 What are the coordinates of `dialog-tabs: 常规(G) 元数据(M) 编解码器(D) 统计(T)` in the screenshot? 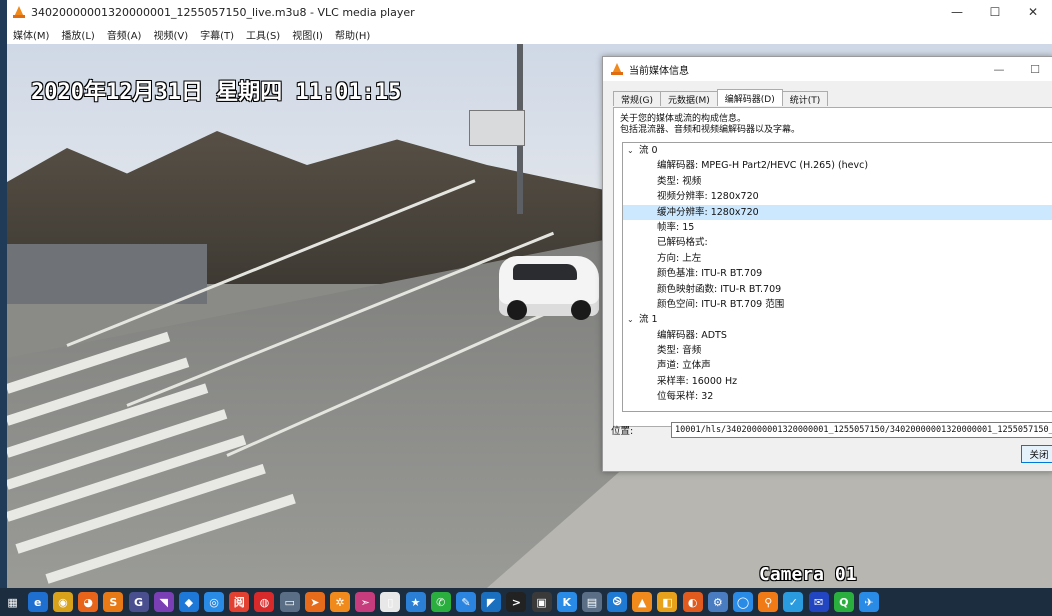 It's located at (721, 98).